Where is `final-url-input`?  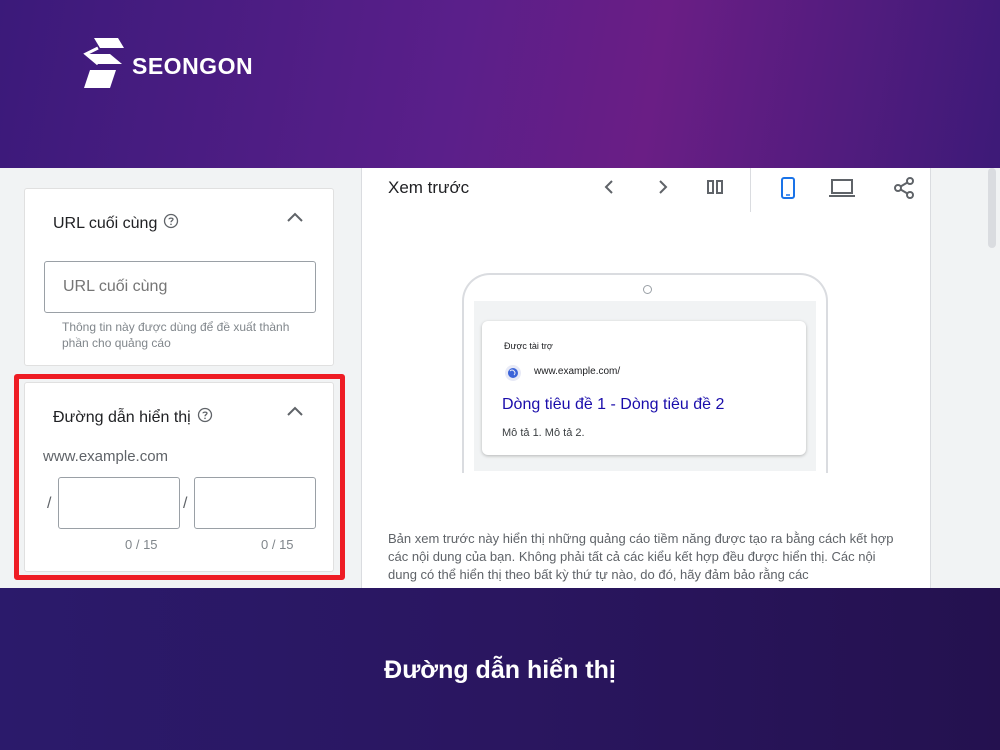 final-url-input is located at coordinates (180, 287).